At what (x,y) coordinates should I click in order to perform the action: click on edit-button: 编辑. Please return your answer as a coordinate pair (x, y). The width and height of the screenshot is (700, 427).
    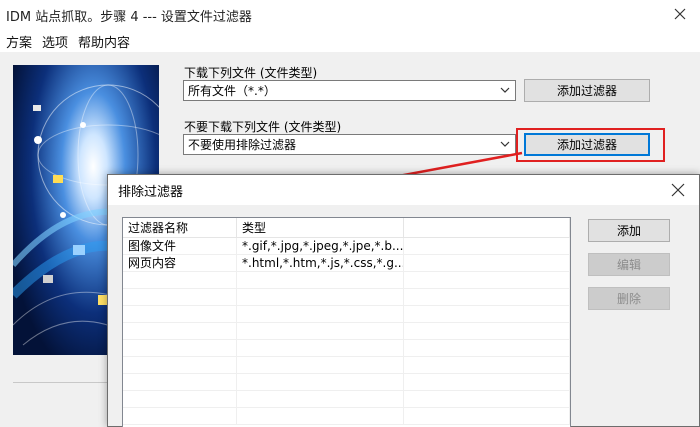
    Looking at the image, I should click on (629, 264).